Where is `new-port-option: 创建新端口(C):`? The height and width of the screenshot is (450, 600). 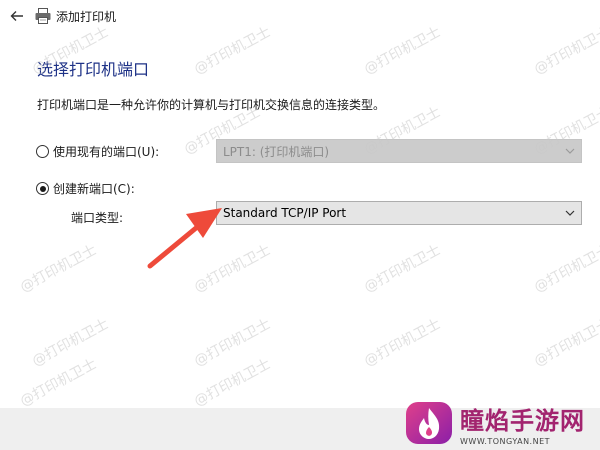 new-port-option: 创建新端口(C): is located at coordinates (85, 188).